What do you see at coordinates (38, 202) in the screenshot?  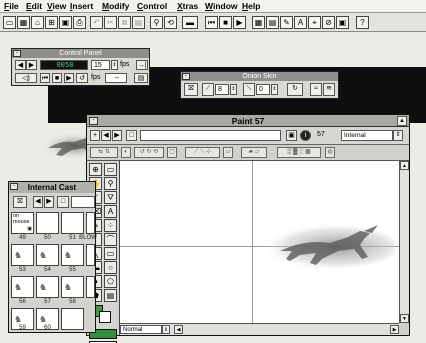 I see `cast-prev-icon: ◀` at bounding box center [38, 202].